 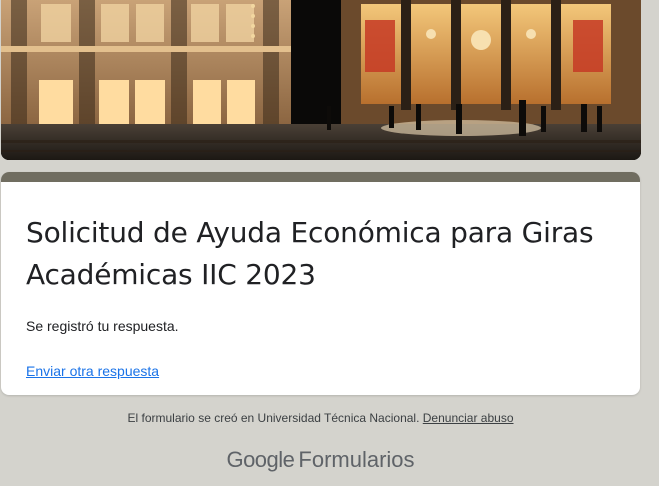 I want to click on brand-product-text: Formularios, so click(x=356, y=459).